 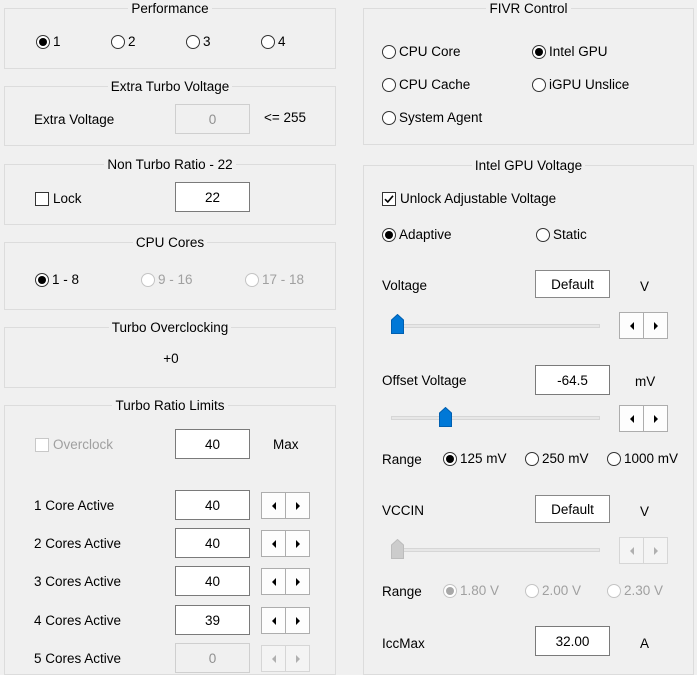 What do you see at coordinates (553, 590) in the screenshot?
I see `vccin-range-radio-2-00: 2.00 V` at bounding box center [553, 590].